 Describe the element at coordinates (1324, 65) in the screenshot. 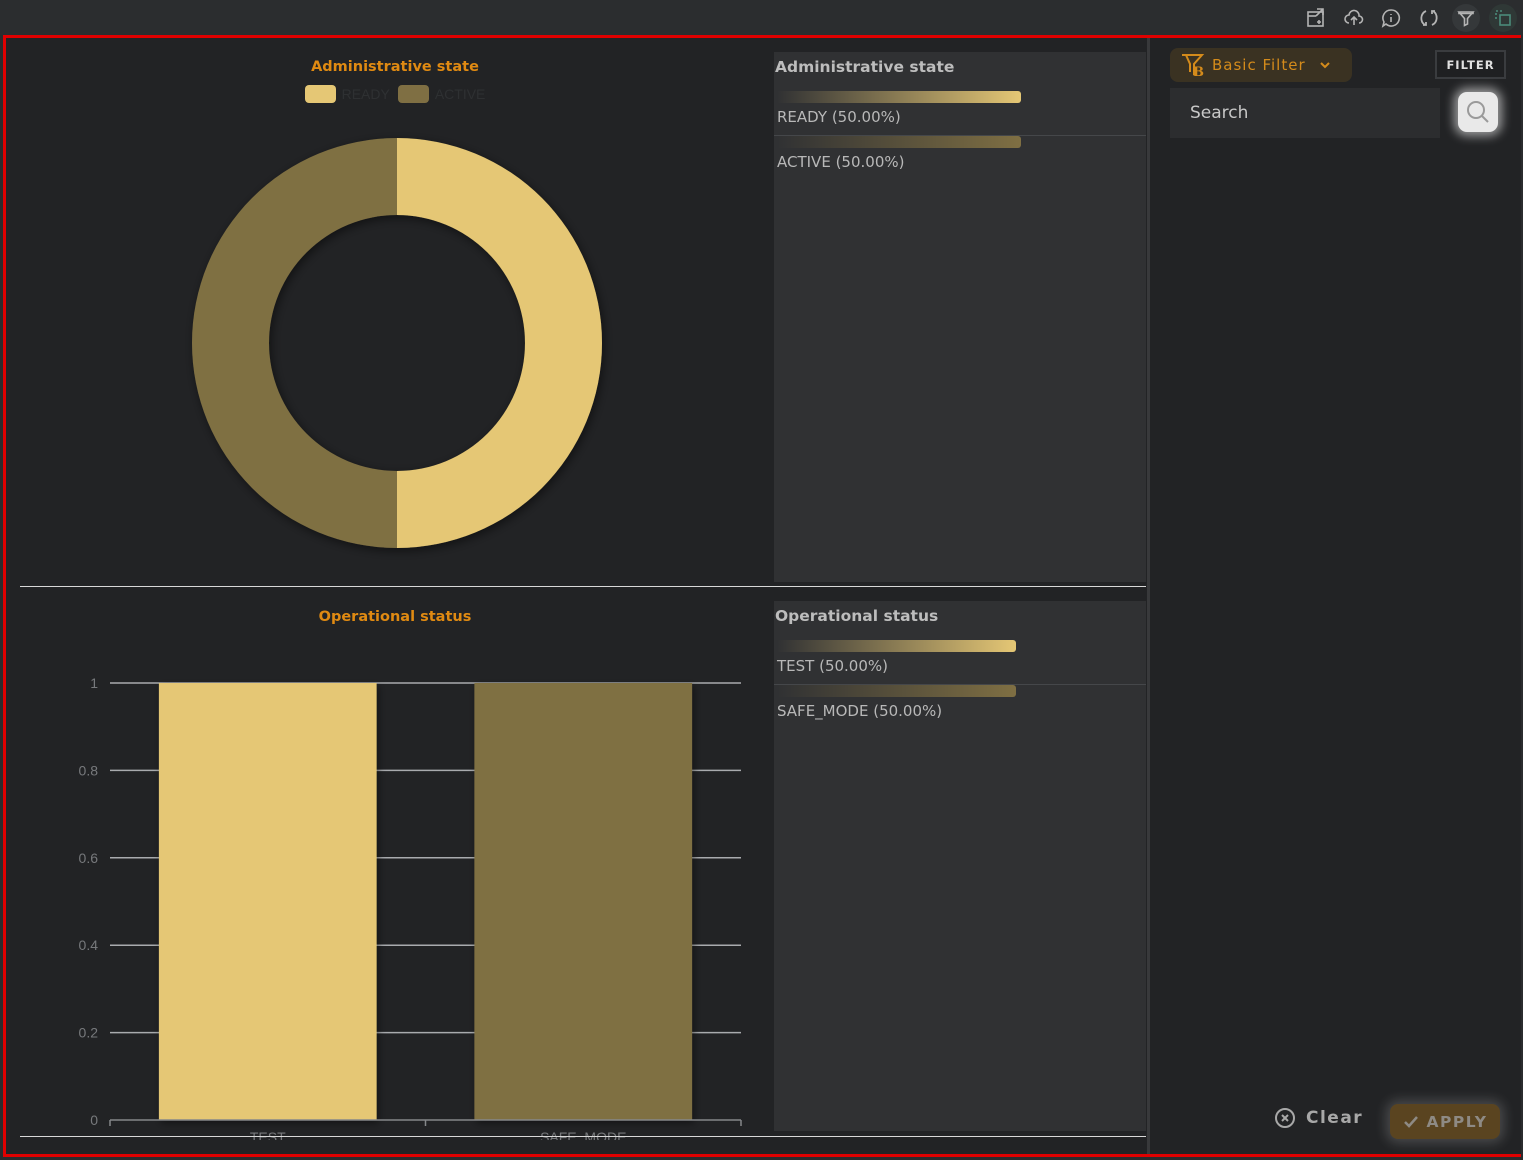

I see `chevron-down-icon` at that location.